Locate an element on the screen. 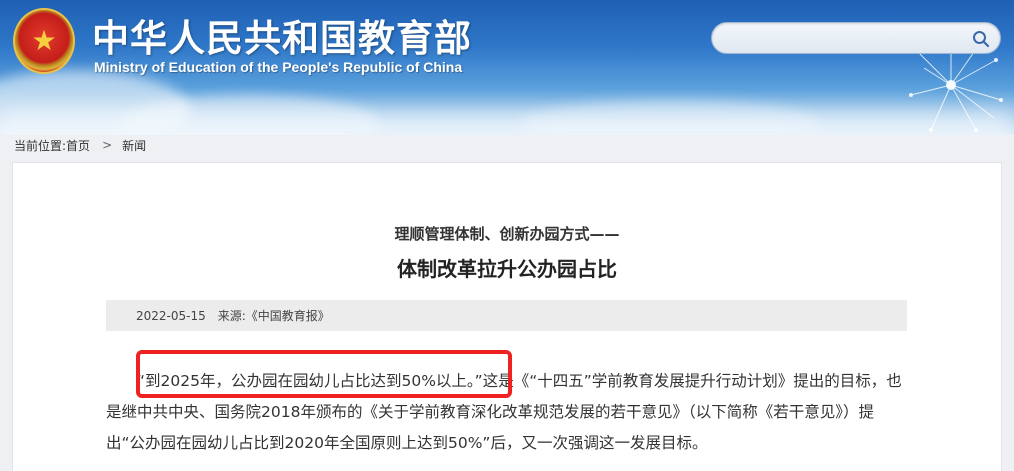  breadcrumb-current-link: 新闻 is located at coordinates (134, 145).